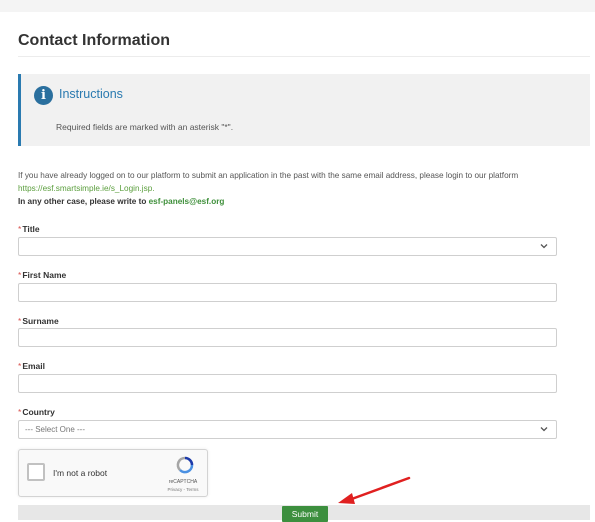 The width and height of the screenshot is (595, 522). Describe the element at coordinates (183, 489) in the screenshot. I see `recaptcha-terms-link: Privacy - Terms` at that location.